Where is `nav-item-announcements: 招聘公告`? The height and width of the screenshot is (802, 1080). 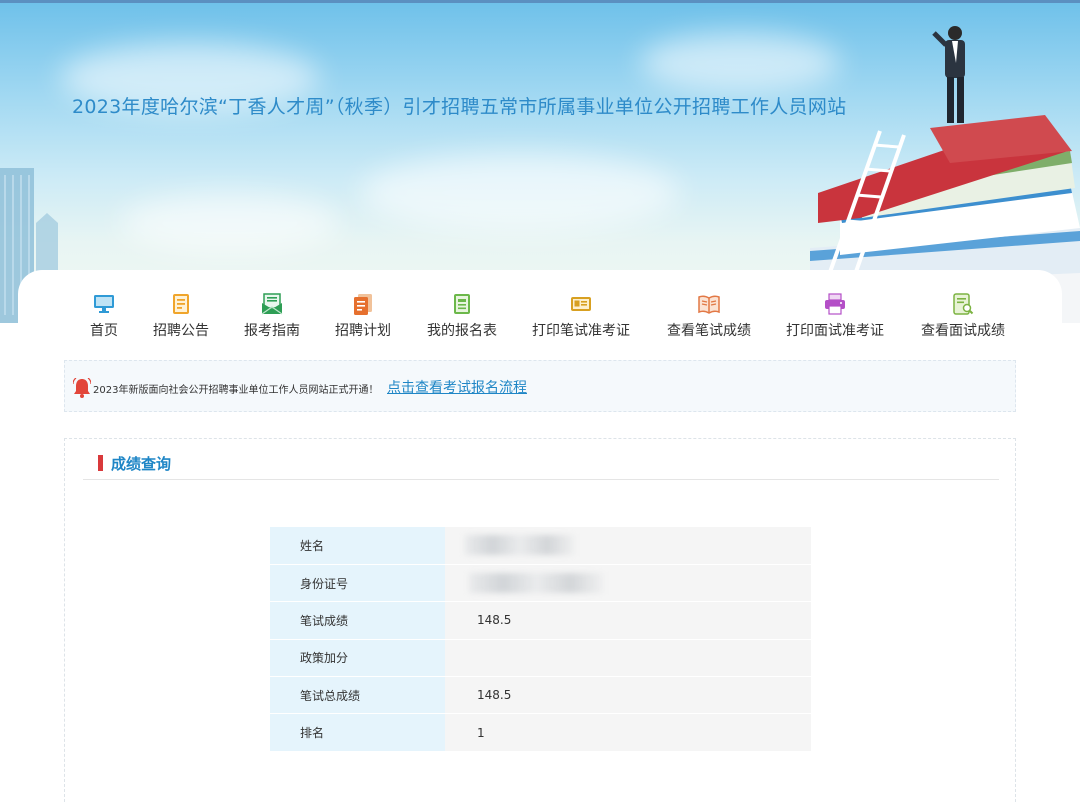
nav-item-announcements: 招聘公告 is located at coordinates (181, 317).